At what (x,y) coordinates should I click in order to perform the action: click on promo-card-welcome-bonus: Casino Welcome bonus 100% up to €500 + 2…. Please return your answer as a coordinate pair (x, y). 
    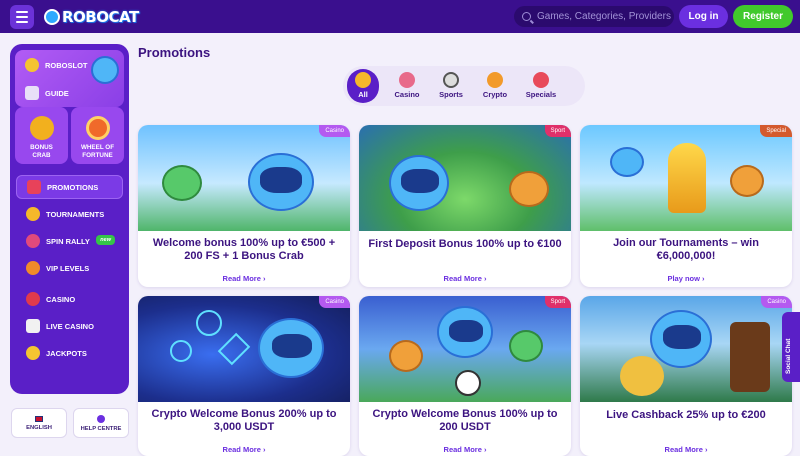
    Looking at the image, I should click on (244, 206).